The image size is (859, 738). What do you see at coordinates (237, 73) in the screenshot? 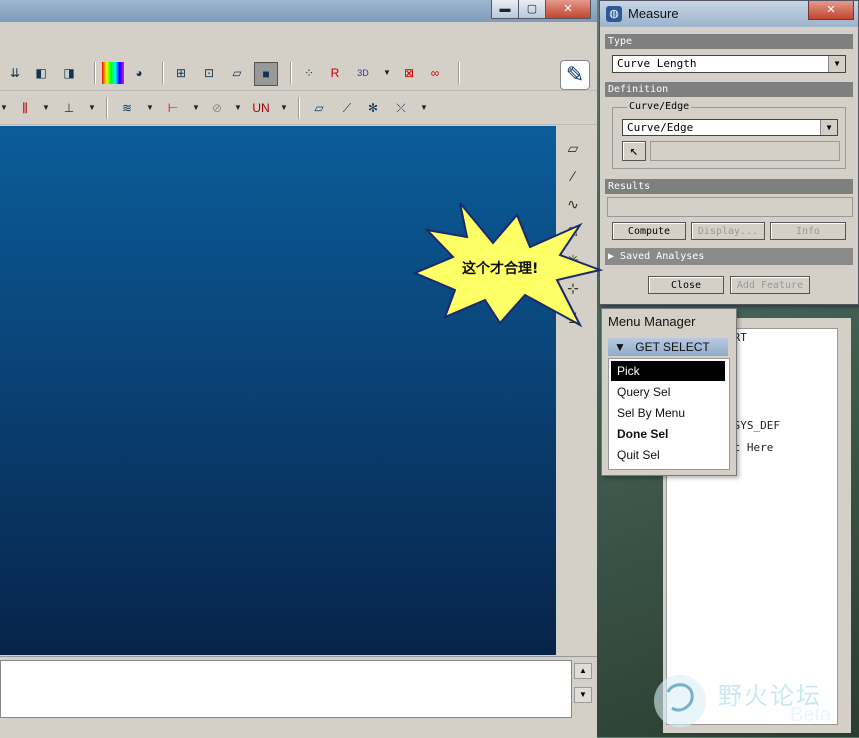
I see `no-hidden-icon: ▱` at bounding box center [237, 73].